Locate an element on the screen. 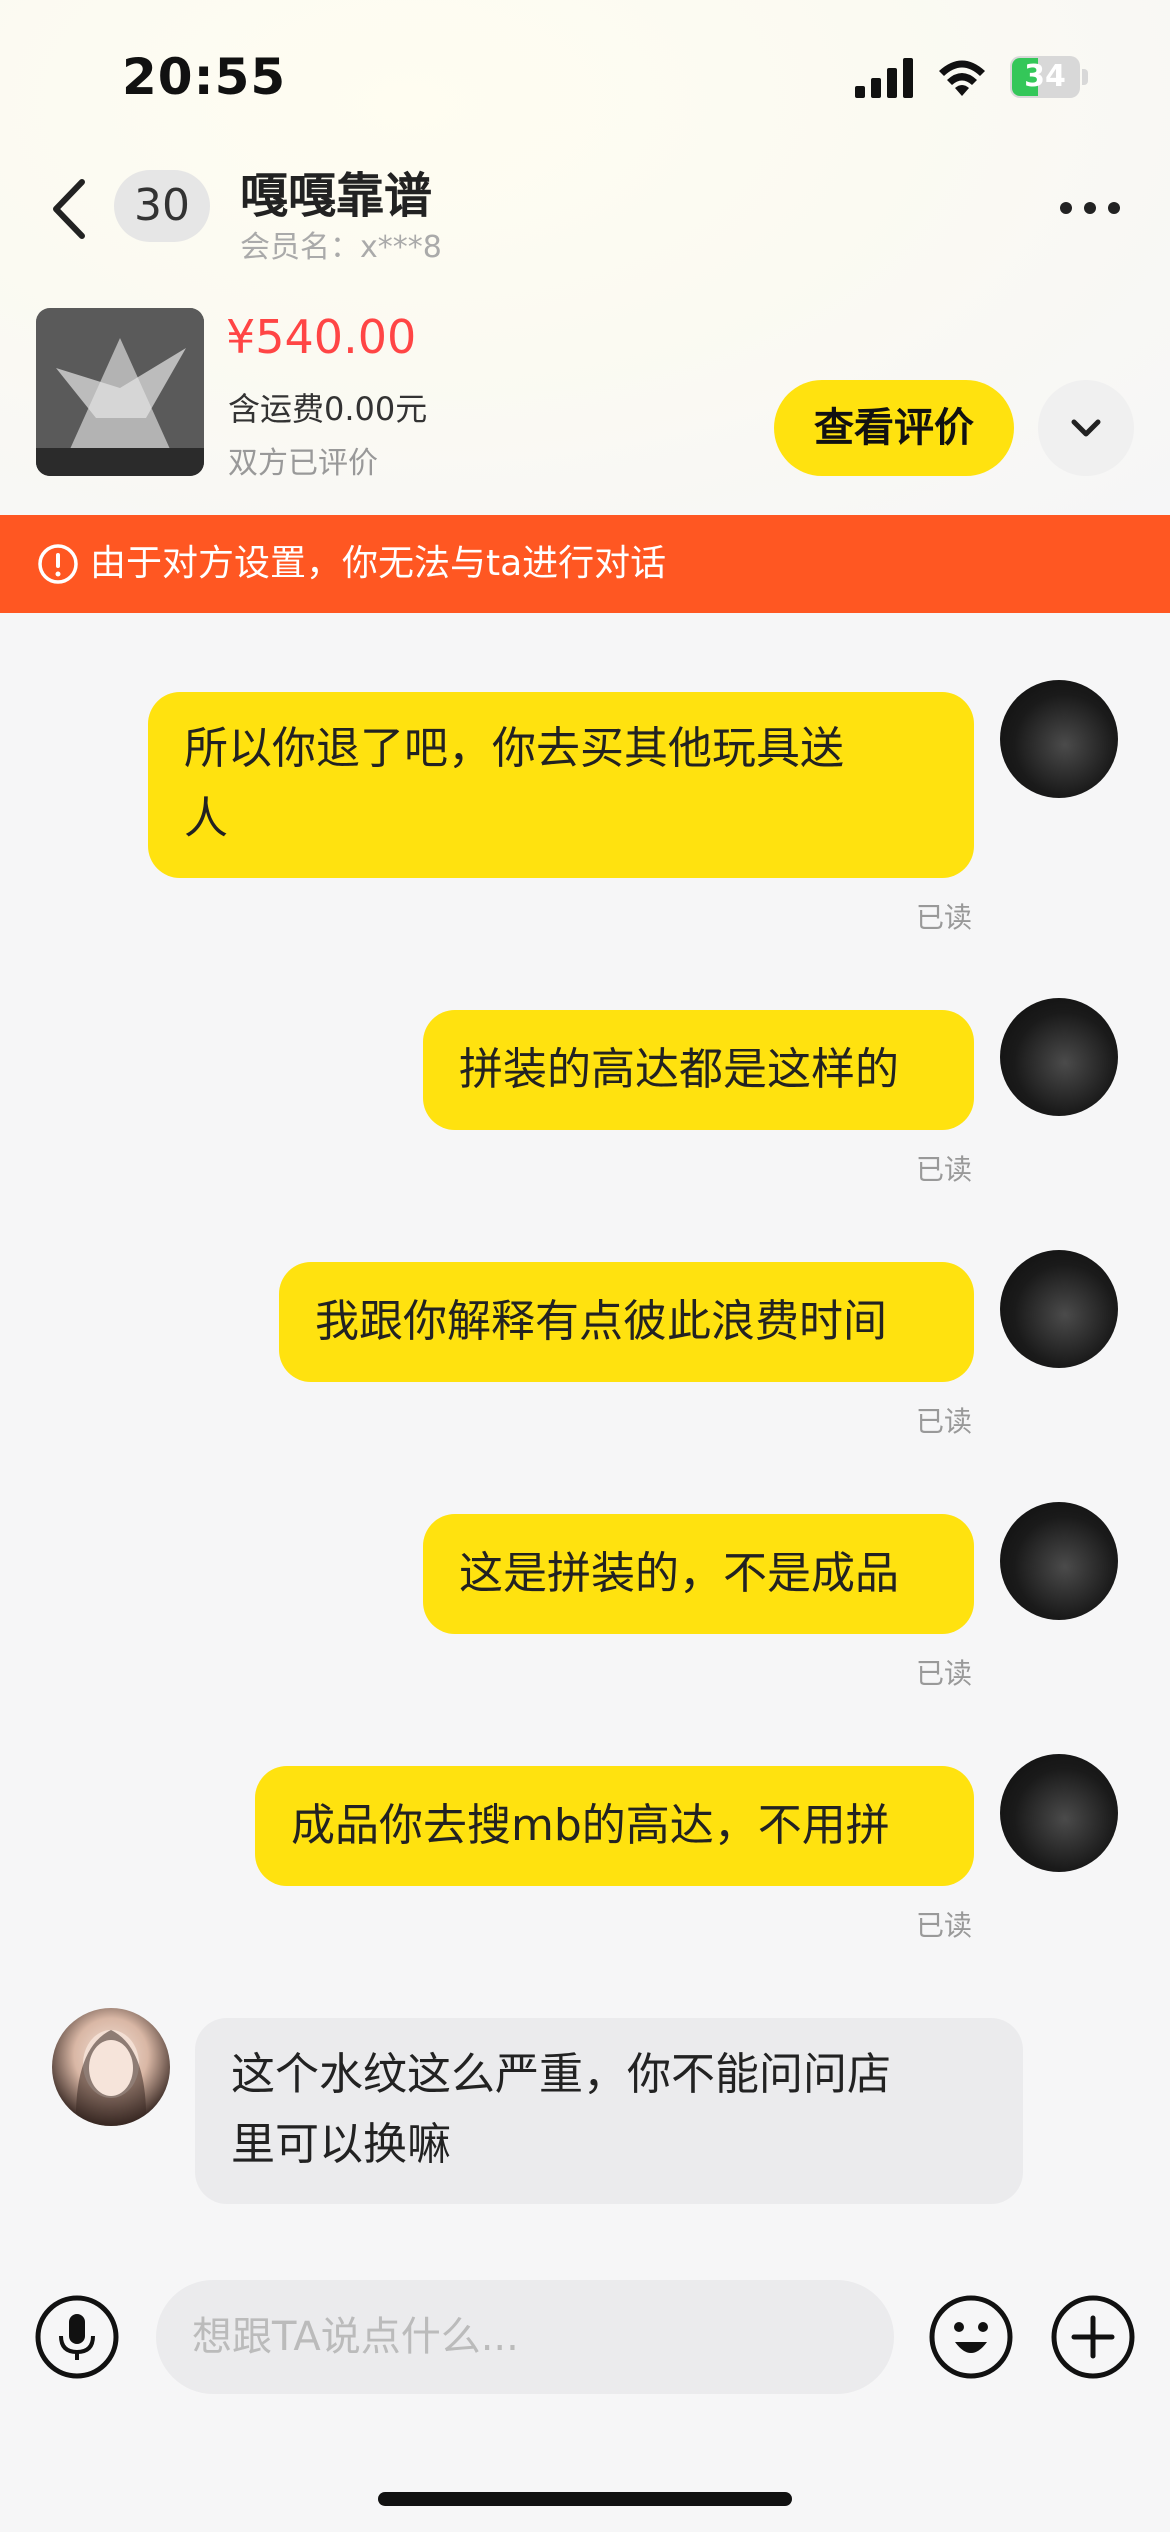 The width and height of the screenshot is (1170, 2532). status-bar: 20:55 34 is located at coordinates (585, 75).